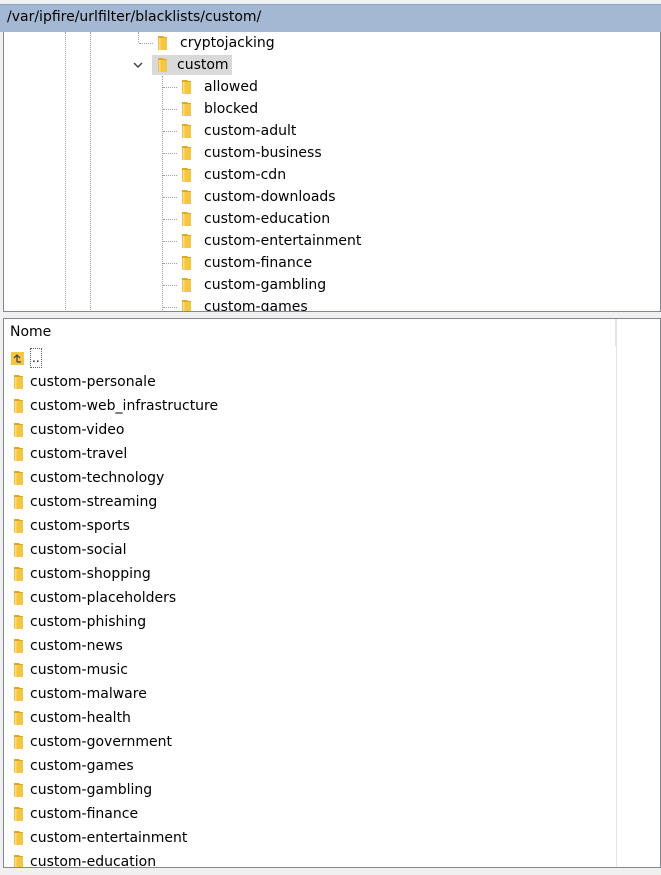 This screenshot has height=875, width=661. What do you see at coordinates (304, 766) in the screenshot?
I see `list-item: custom-games` at bounding box center [304, 766].